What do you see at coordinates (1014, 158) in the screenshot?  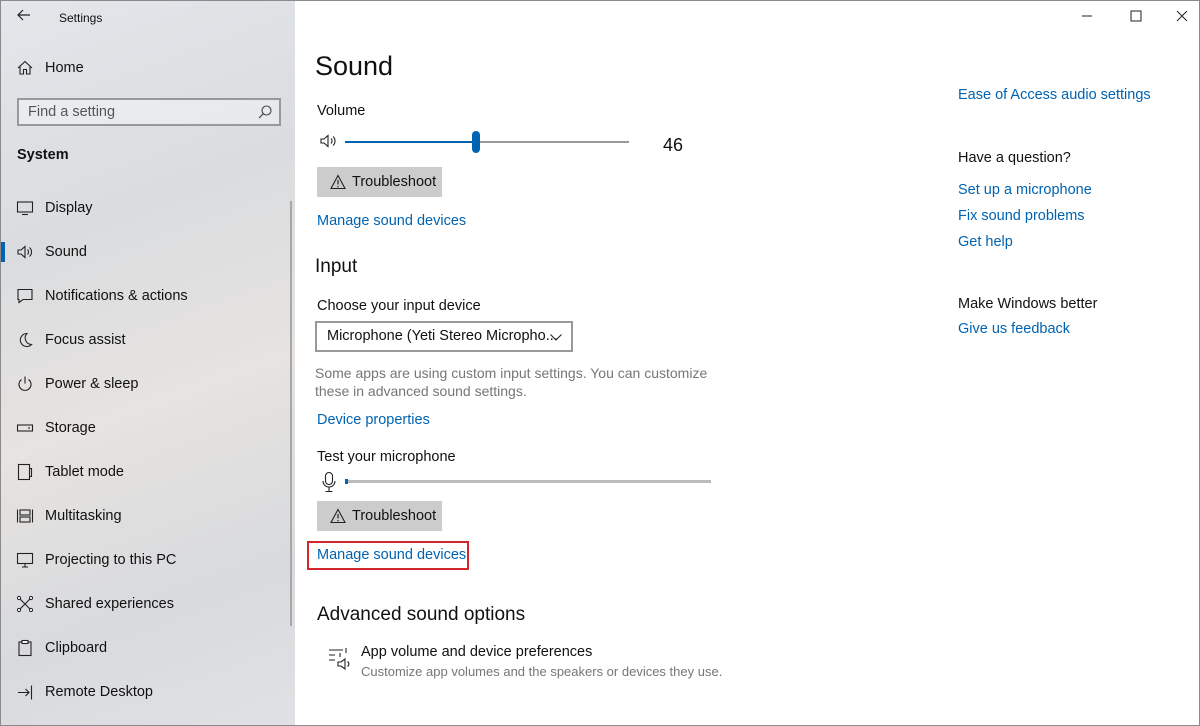 I see `question-heading: Have a question?` at bounding box center [1014, 158].